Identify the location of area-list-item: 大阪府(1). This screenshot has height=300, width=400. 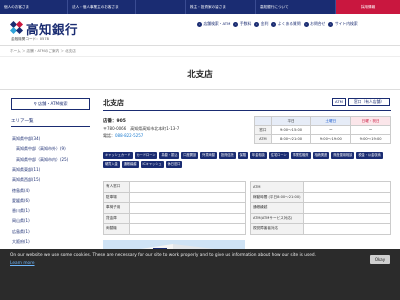
(21, 242).